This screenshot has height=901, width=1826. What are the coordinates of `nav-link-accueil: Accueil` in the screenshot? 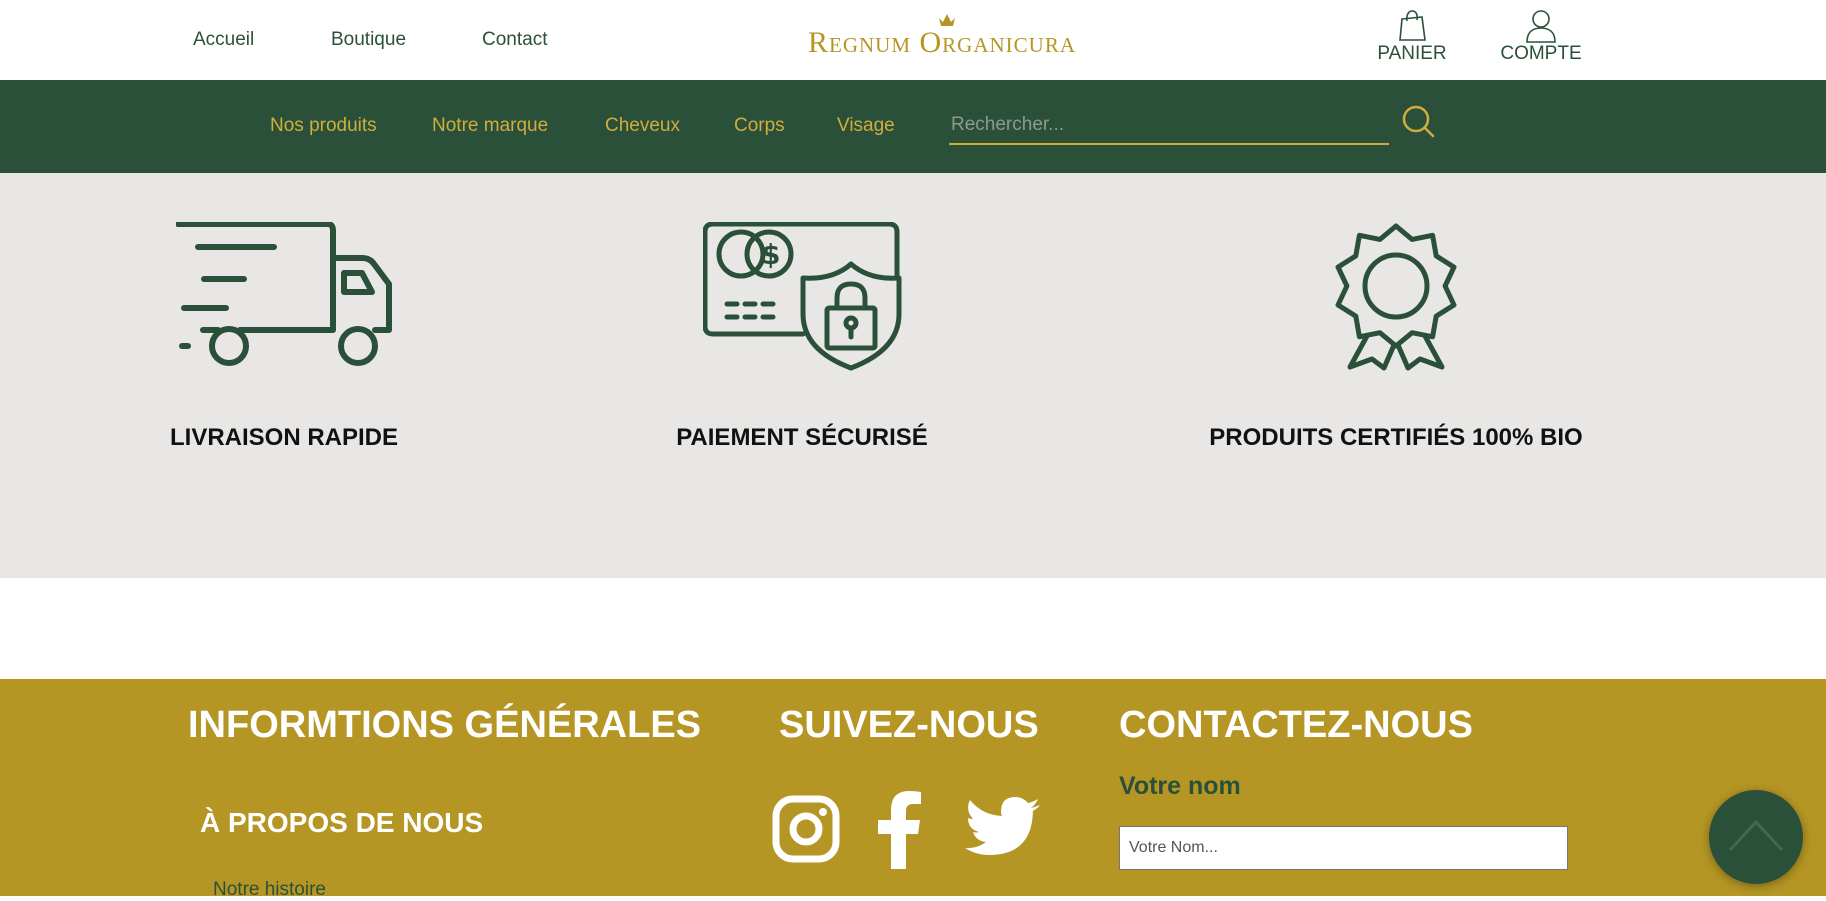 It's located at (223, 40).